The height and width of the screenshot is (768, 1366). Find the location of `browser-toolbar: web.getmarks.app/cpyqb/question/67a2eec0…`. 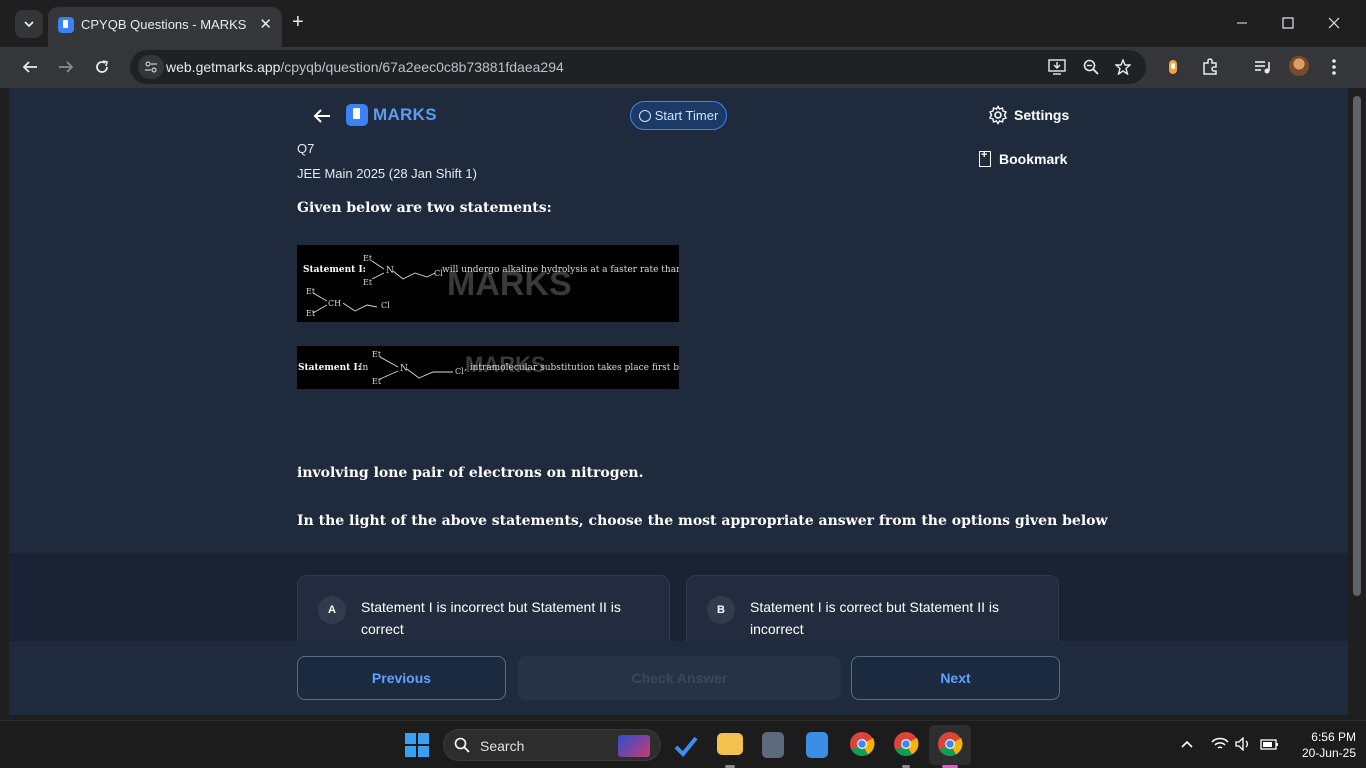

browser-toolbar: web.getmarks.app/cpyqb/question/67a2eec0… is located at coordinates (683, 67).